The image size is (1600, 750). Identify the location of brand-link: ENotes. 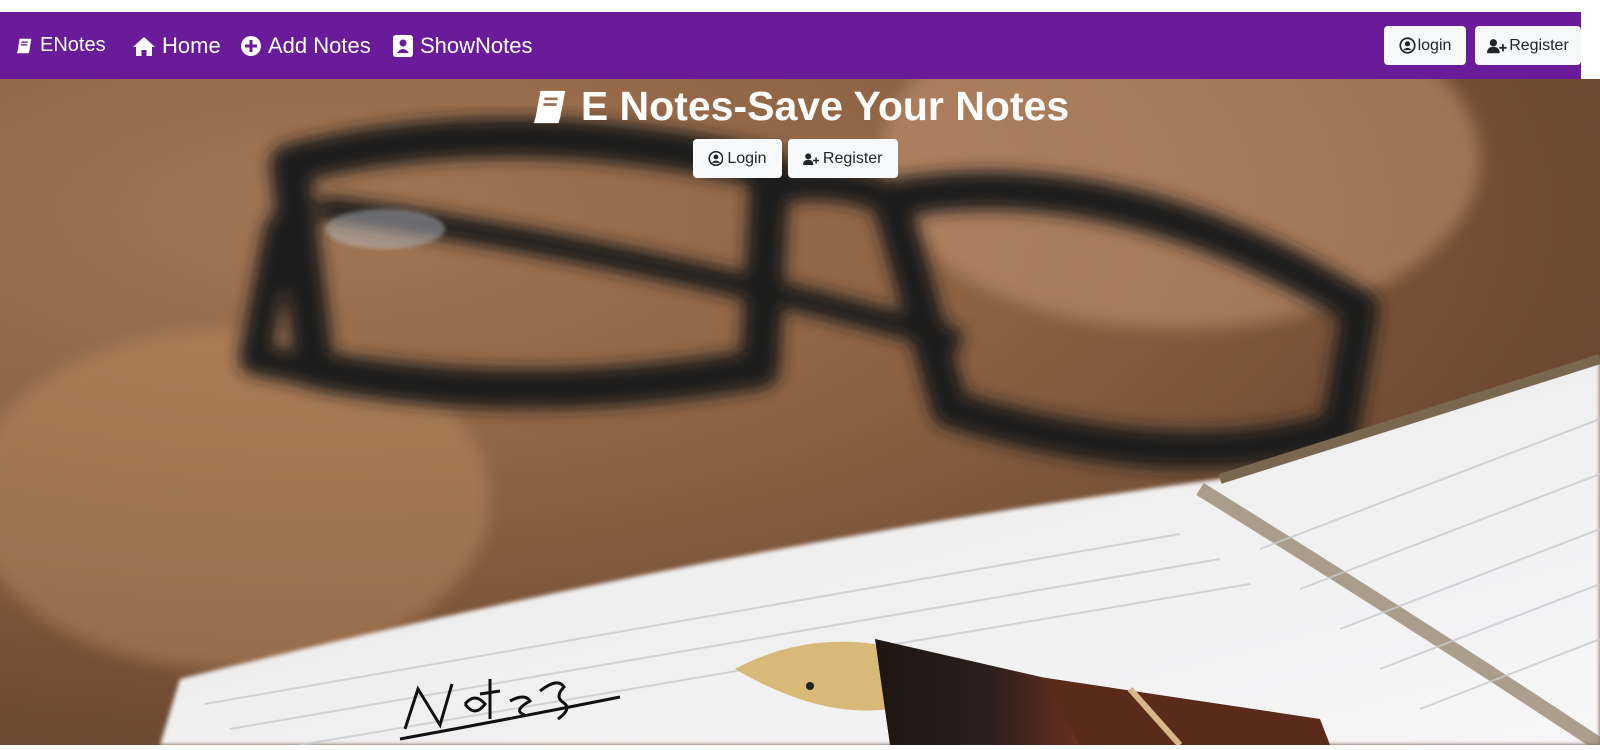
(61, 45).